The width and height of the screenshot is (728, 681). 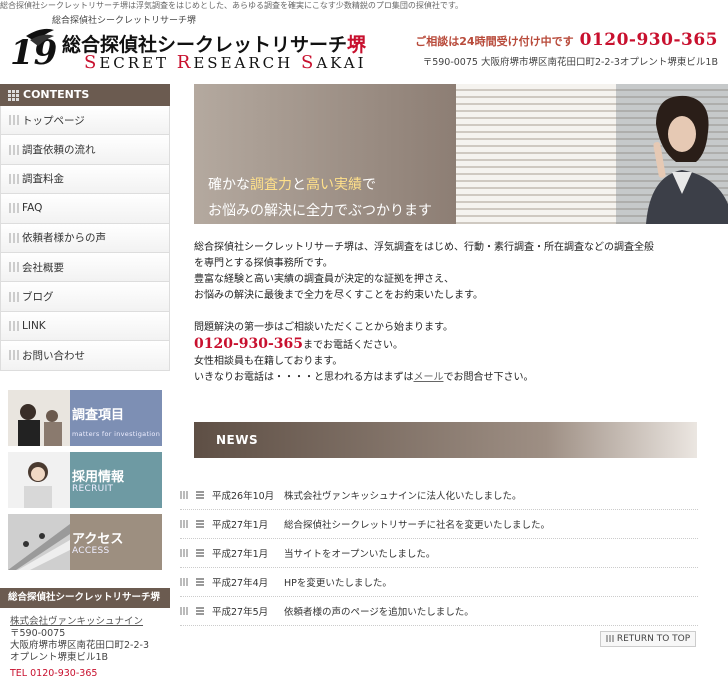 I want to click on return-to-top-button: RETURN TO TOP, so click(x=648, y=639).